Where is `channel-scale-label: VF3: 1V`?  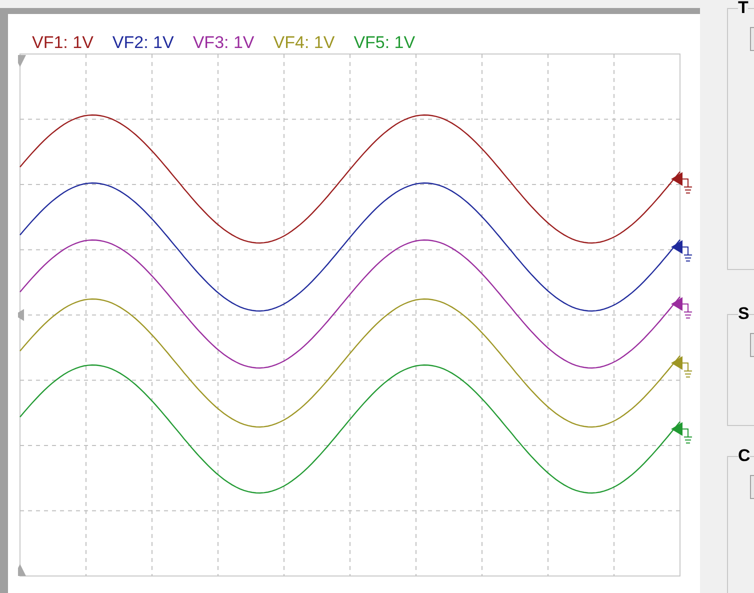 channel-scale-label: VF3: 1V is located at coordinates (223, 43).